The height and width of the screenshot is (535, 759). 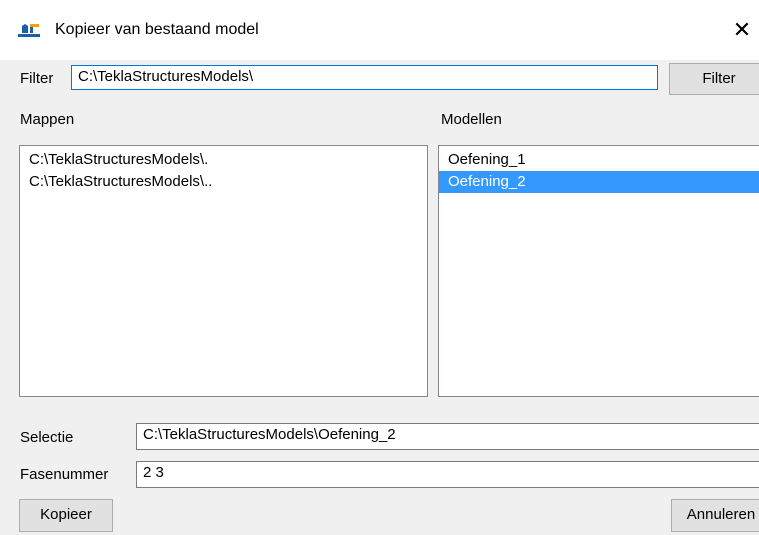 I want to click on filter-button: Filter, so click(x=714, y=79).